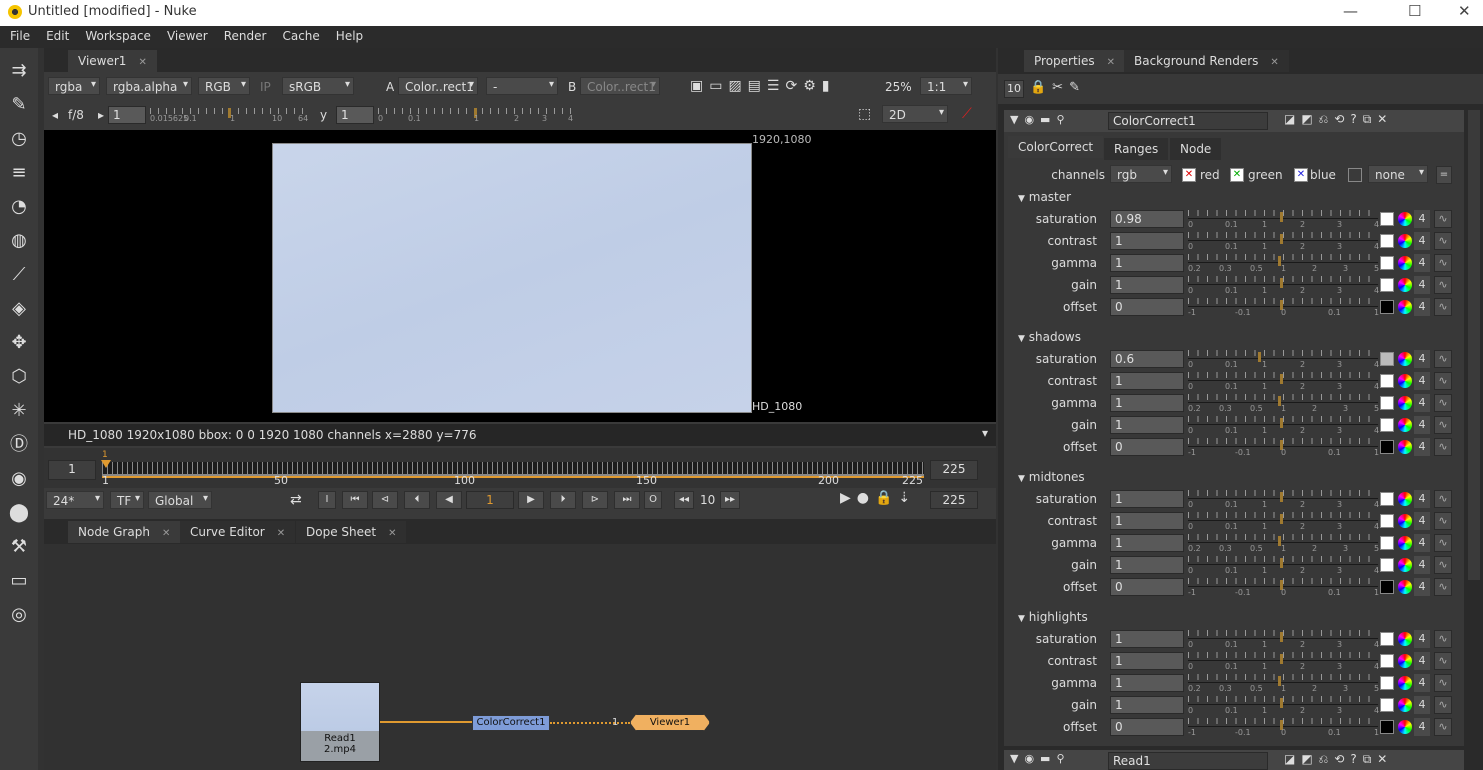 The width and height of the screenshot is (1483, 770). Describe the element at coordinates (1147, 683) in the screenshot. I see `gamma-value-field: 1` at that location.